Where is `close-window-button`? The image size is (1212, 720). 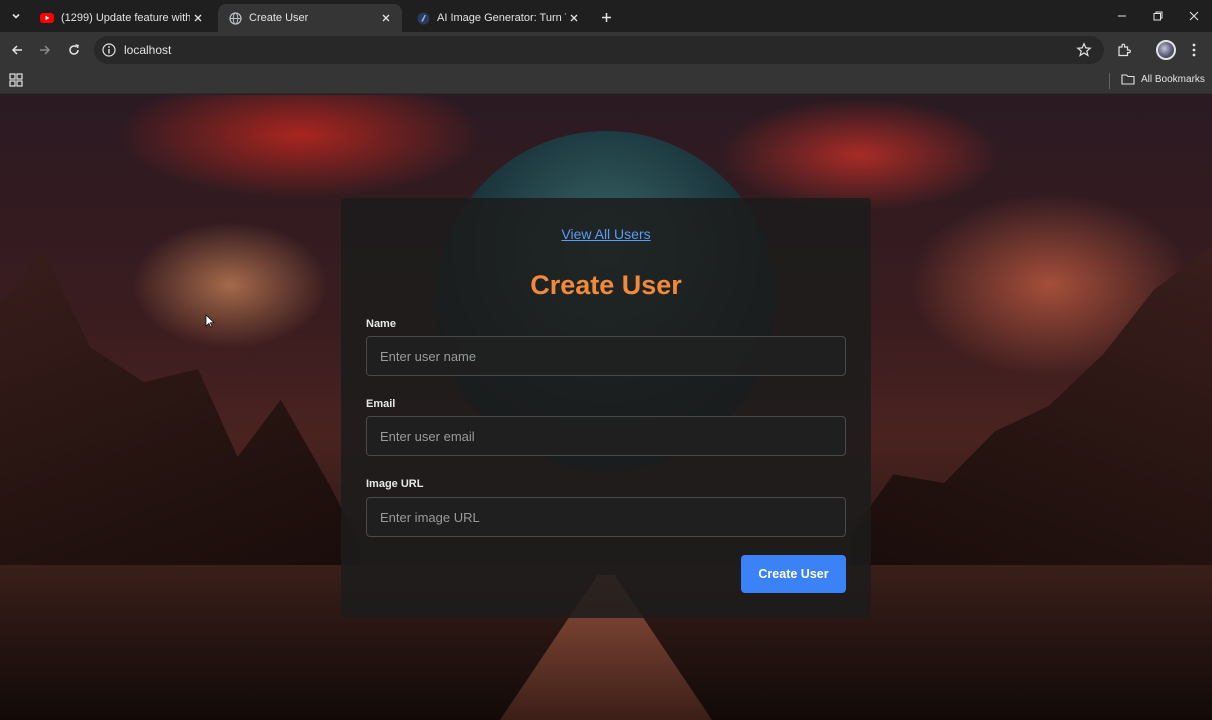
close-window-button is located at coordinates (1194, 16).